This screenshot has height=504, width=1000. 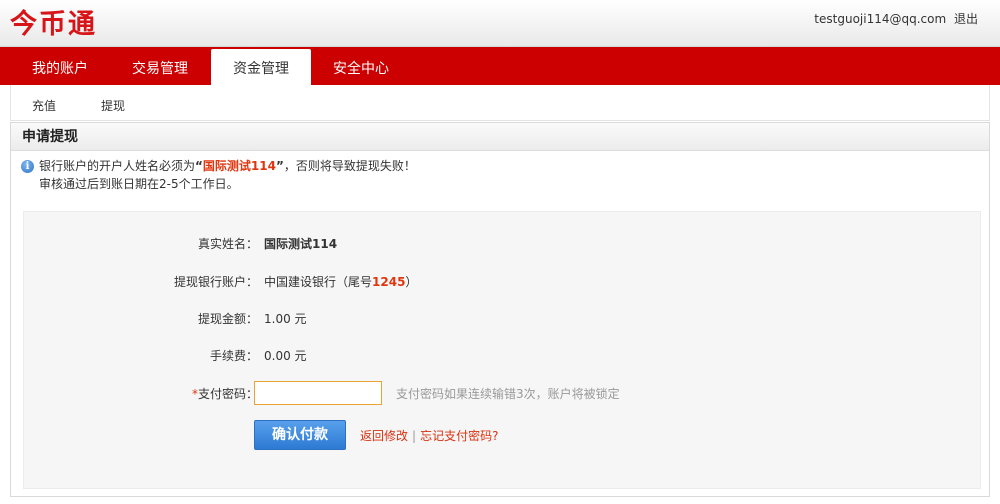 I want to click on quote-close: ”, so click(x=279, y=166).